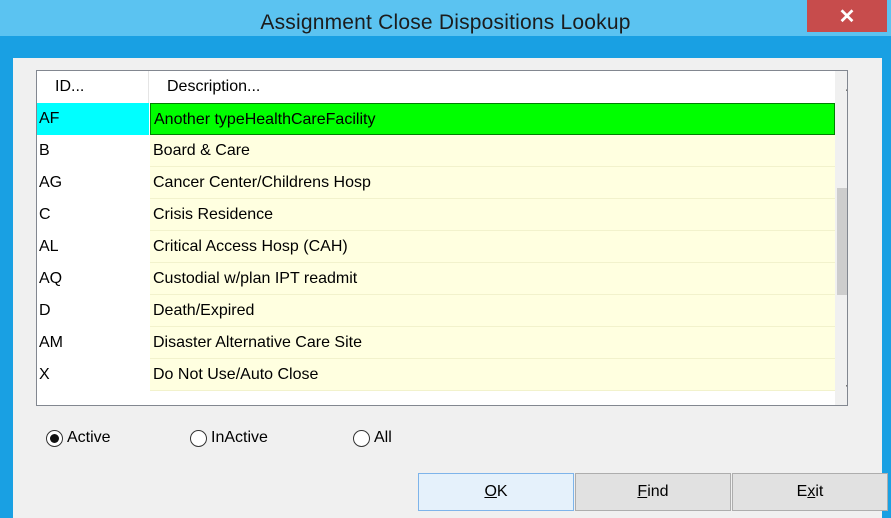 This screenshot has width=891, height=518. Describe the element at coordinates (89, 437) in the screenshot. I see `radio-label: Active` at that location.